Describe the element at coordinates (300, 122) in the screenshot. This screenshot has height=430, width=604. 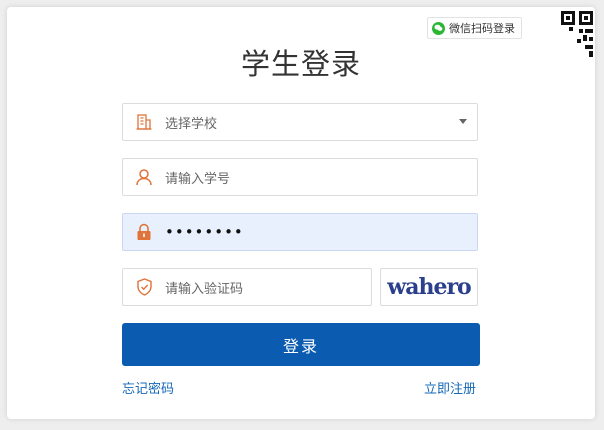
I see `school-select: 选择学校` at that location.